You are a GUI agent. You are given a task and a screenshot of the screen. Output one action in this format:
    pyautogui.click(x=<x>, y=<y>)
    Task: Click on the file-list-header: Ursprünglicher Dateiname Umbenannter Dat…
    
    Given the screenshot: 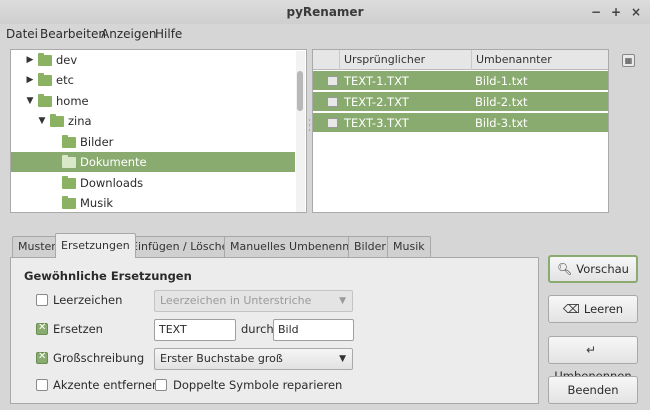 What is the action you would take?
    pyautogui.click(x=460, y=68)
    